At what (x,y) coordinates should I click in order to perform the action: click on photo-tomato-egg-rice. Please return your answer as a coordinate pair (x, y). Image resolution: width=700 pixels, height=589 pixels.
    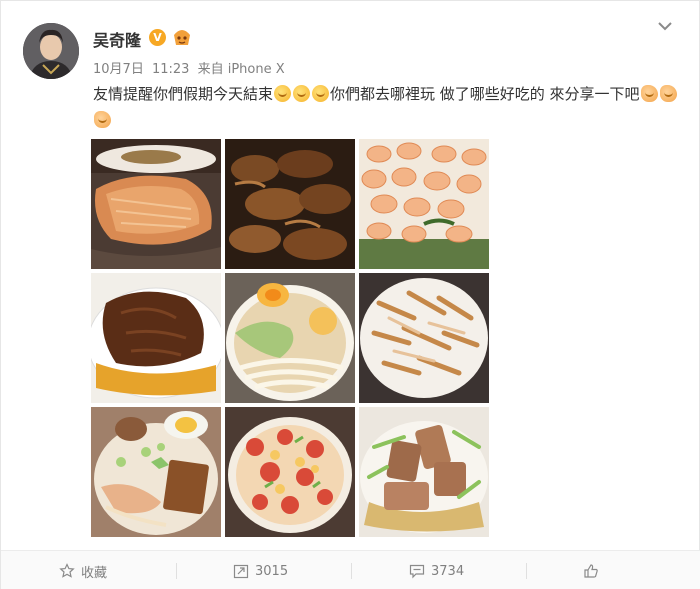
    Looking at the image, I should click on (290, 472).